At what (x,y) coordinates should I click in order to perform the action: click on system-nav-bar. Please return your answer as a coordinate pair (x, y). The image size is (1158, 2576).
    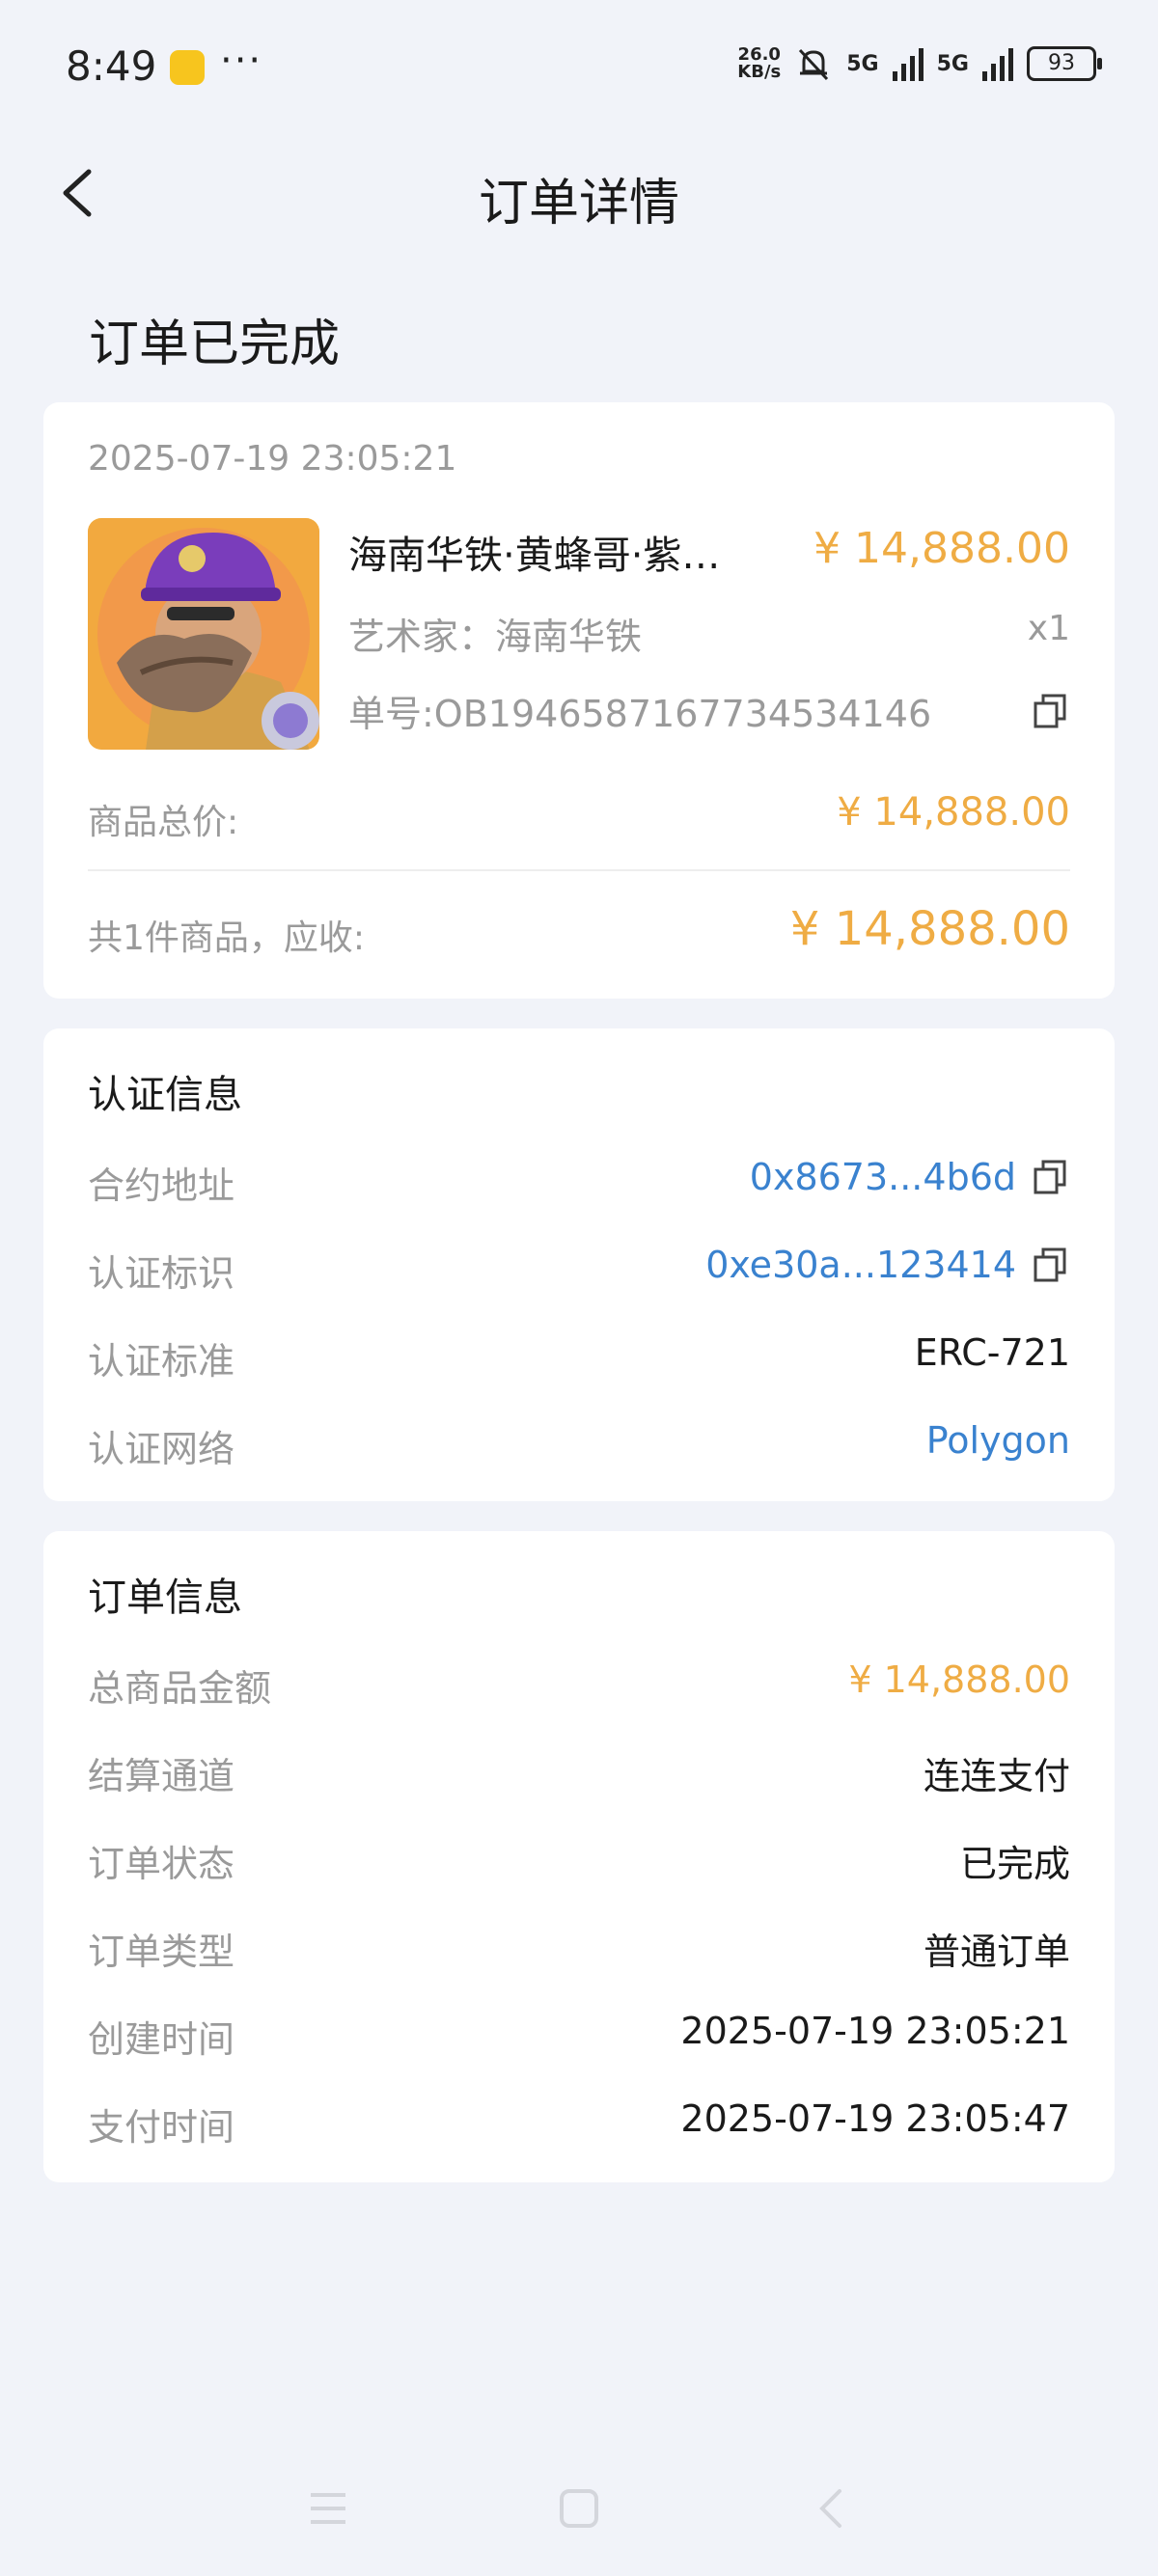
    Looking at the image, I should click on (579, 2509).